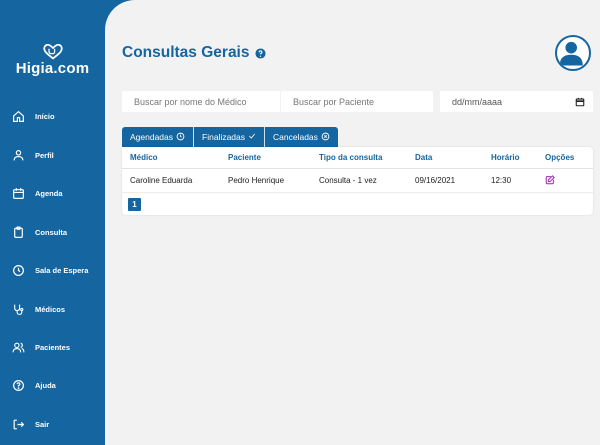 The image size is (600, 445). I want to click on sidebar-item-agenda: Agenda, so click(37, 193).